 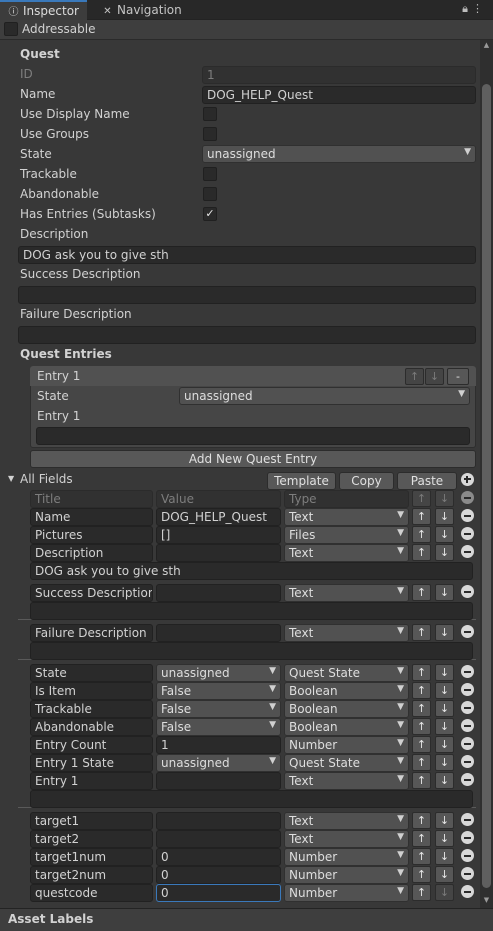 What do you see at coordinates (210, 134) in the screenshot?
I see `use-groups-checkbox` at bounding box center [210, 134].